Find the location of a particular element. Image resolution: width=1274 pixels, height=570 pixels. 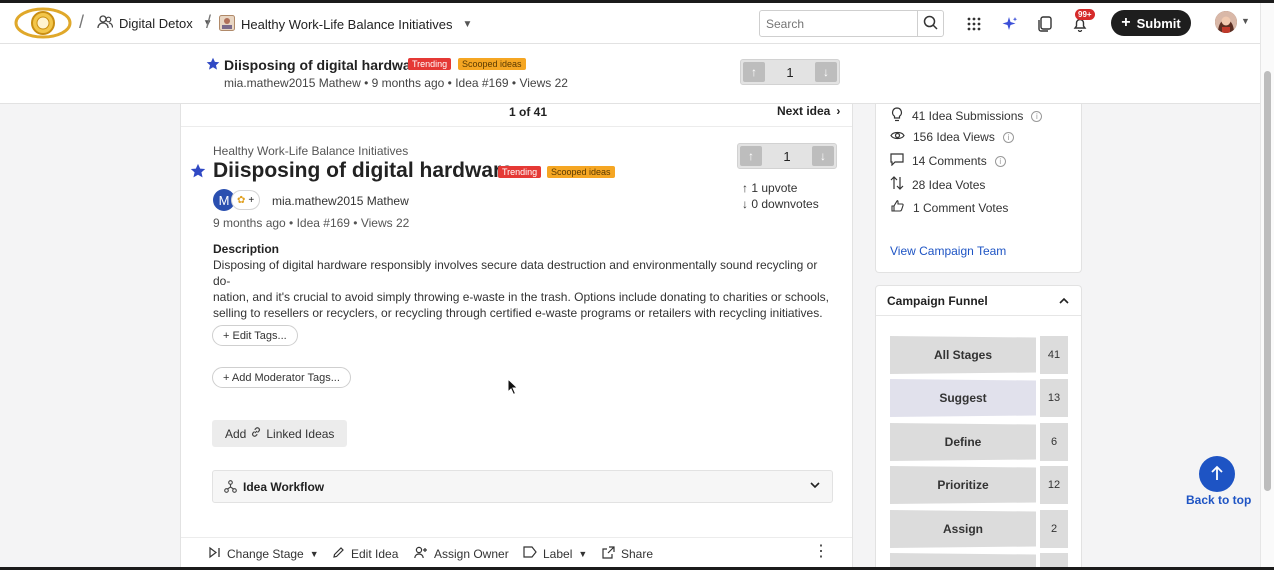

breadcrumb-label: Digital Detox is located at coordinates (156, 23).